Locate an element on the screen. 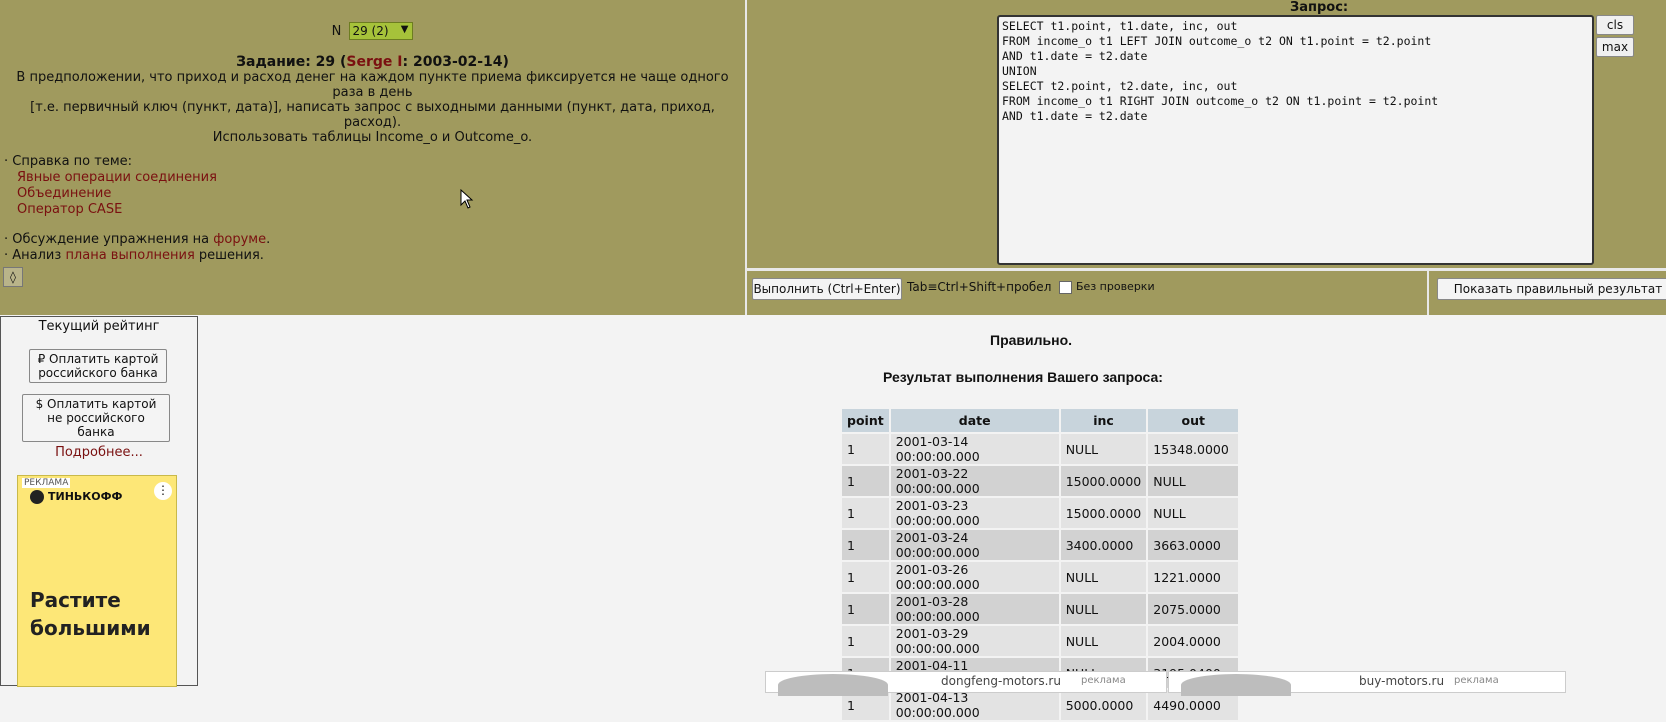 Image resolution: width=1666 pixels, height=722 pixels. bottom-ad-right: buy-motors.ru реклама is located at coordinates (1367, 683).